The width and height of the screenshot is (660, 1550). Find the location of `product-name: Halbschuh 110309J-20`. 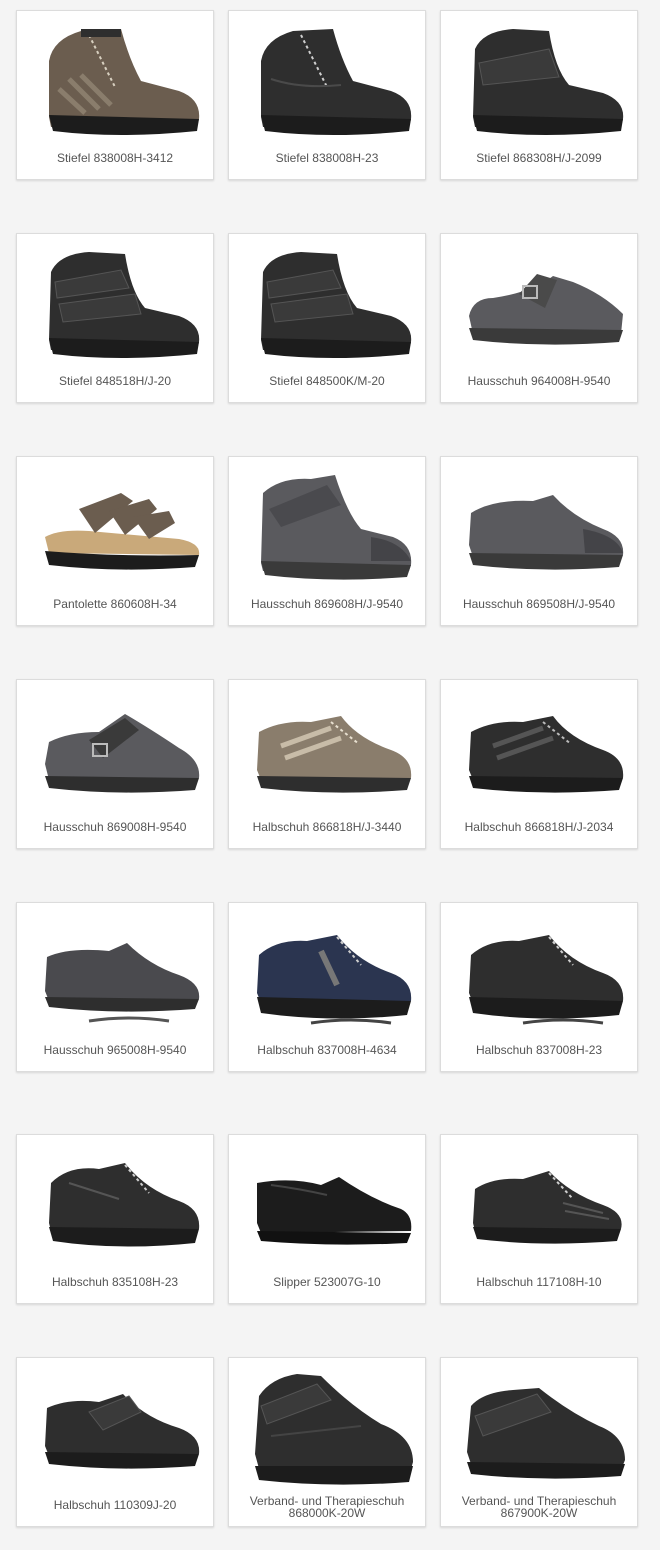

product-name: Halbschuh 110309J-20 is located at coordinates (115, 1505).